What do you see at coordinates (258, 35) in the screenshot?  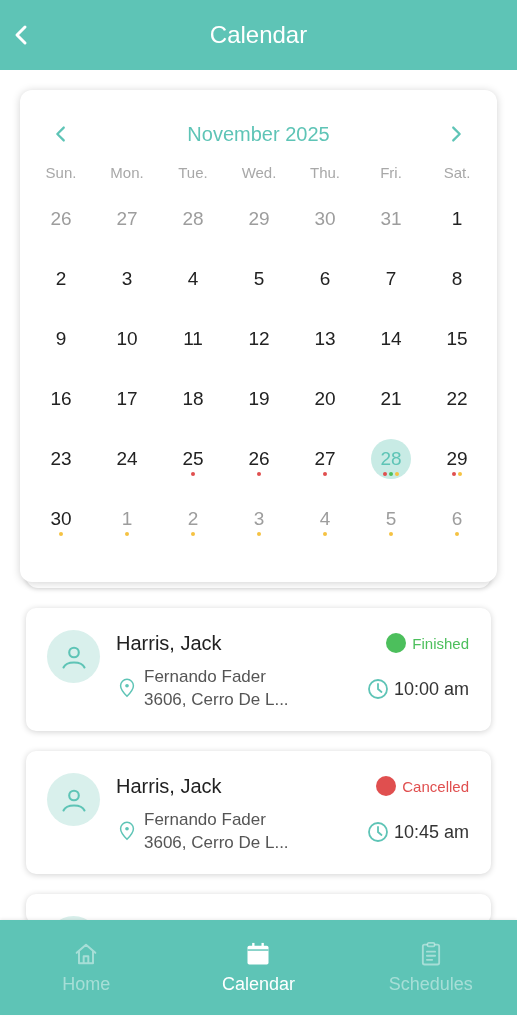 I see `screen-title: Calendar` at bounding box center [258, 35].